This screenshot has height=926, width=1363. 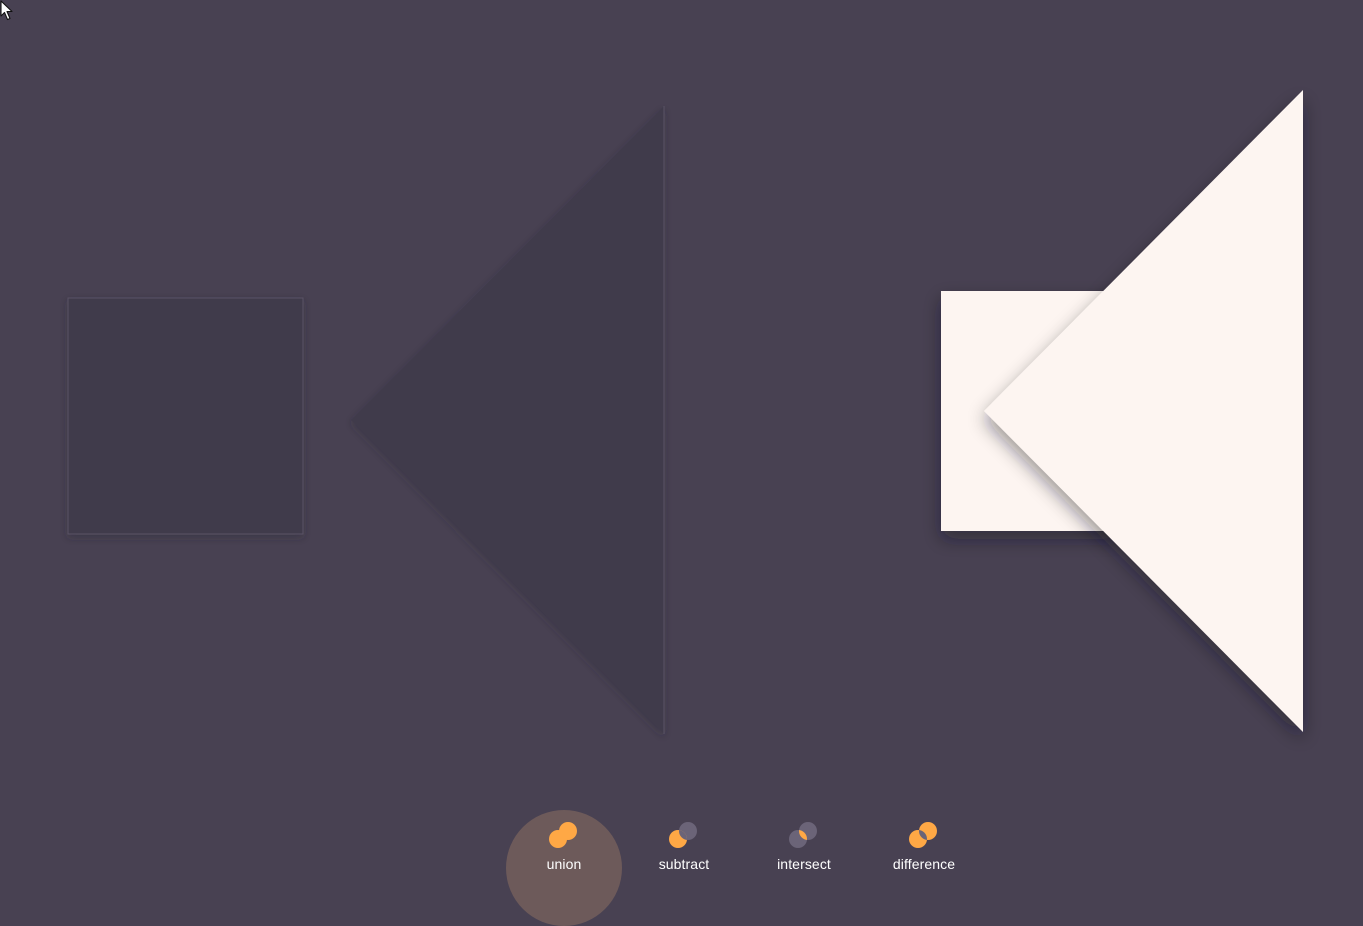 I want to click on mouse-cursor-icon, so click(x=6, y=10).